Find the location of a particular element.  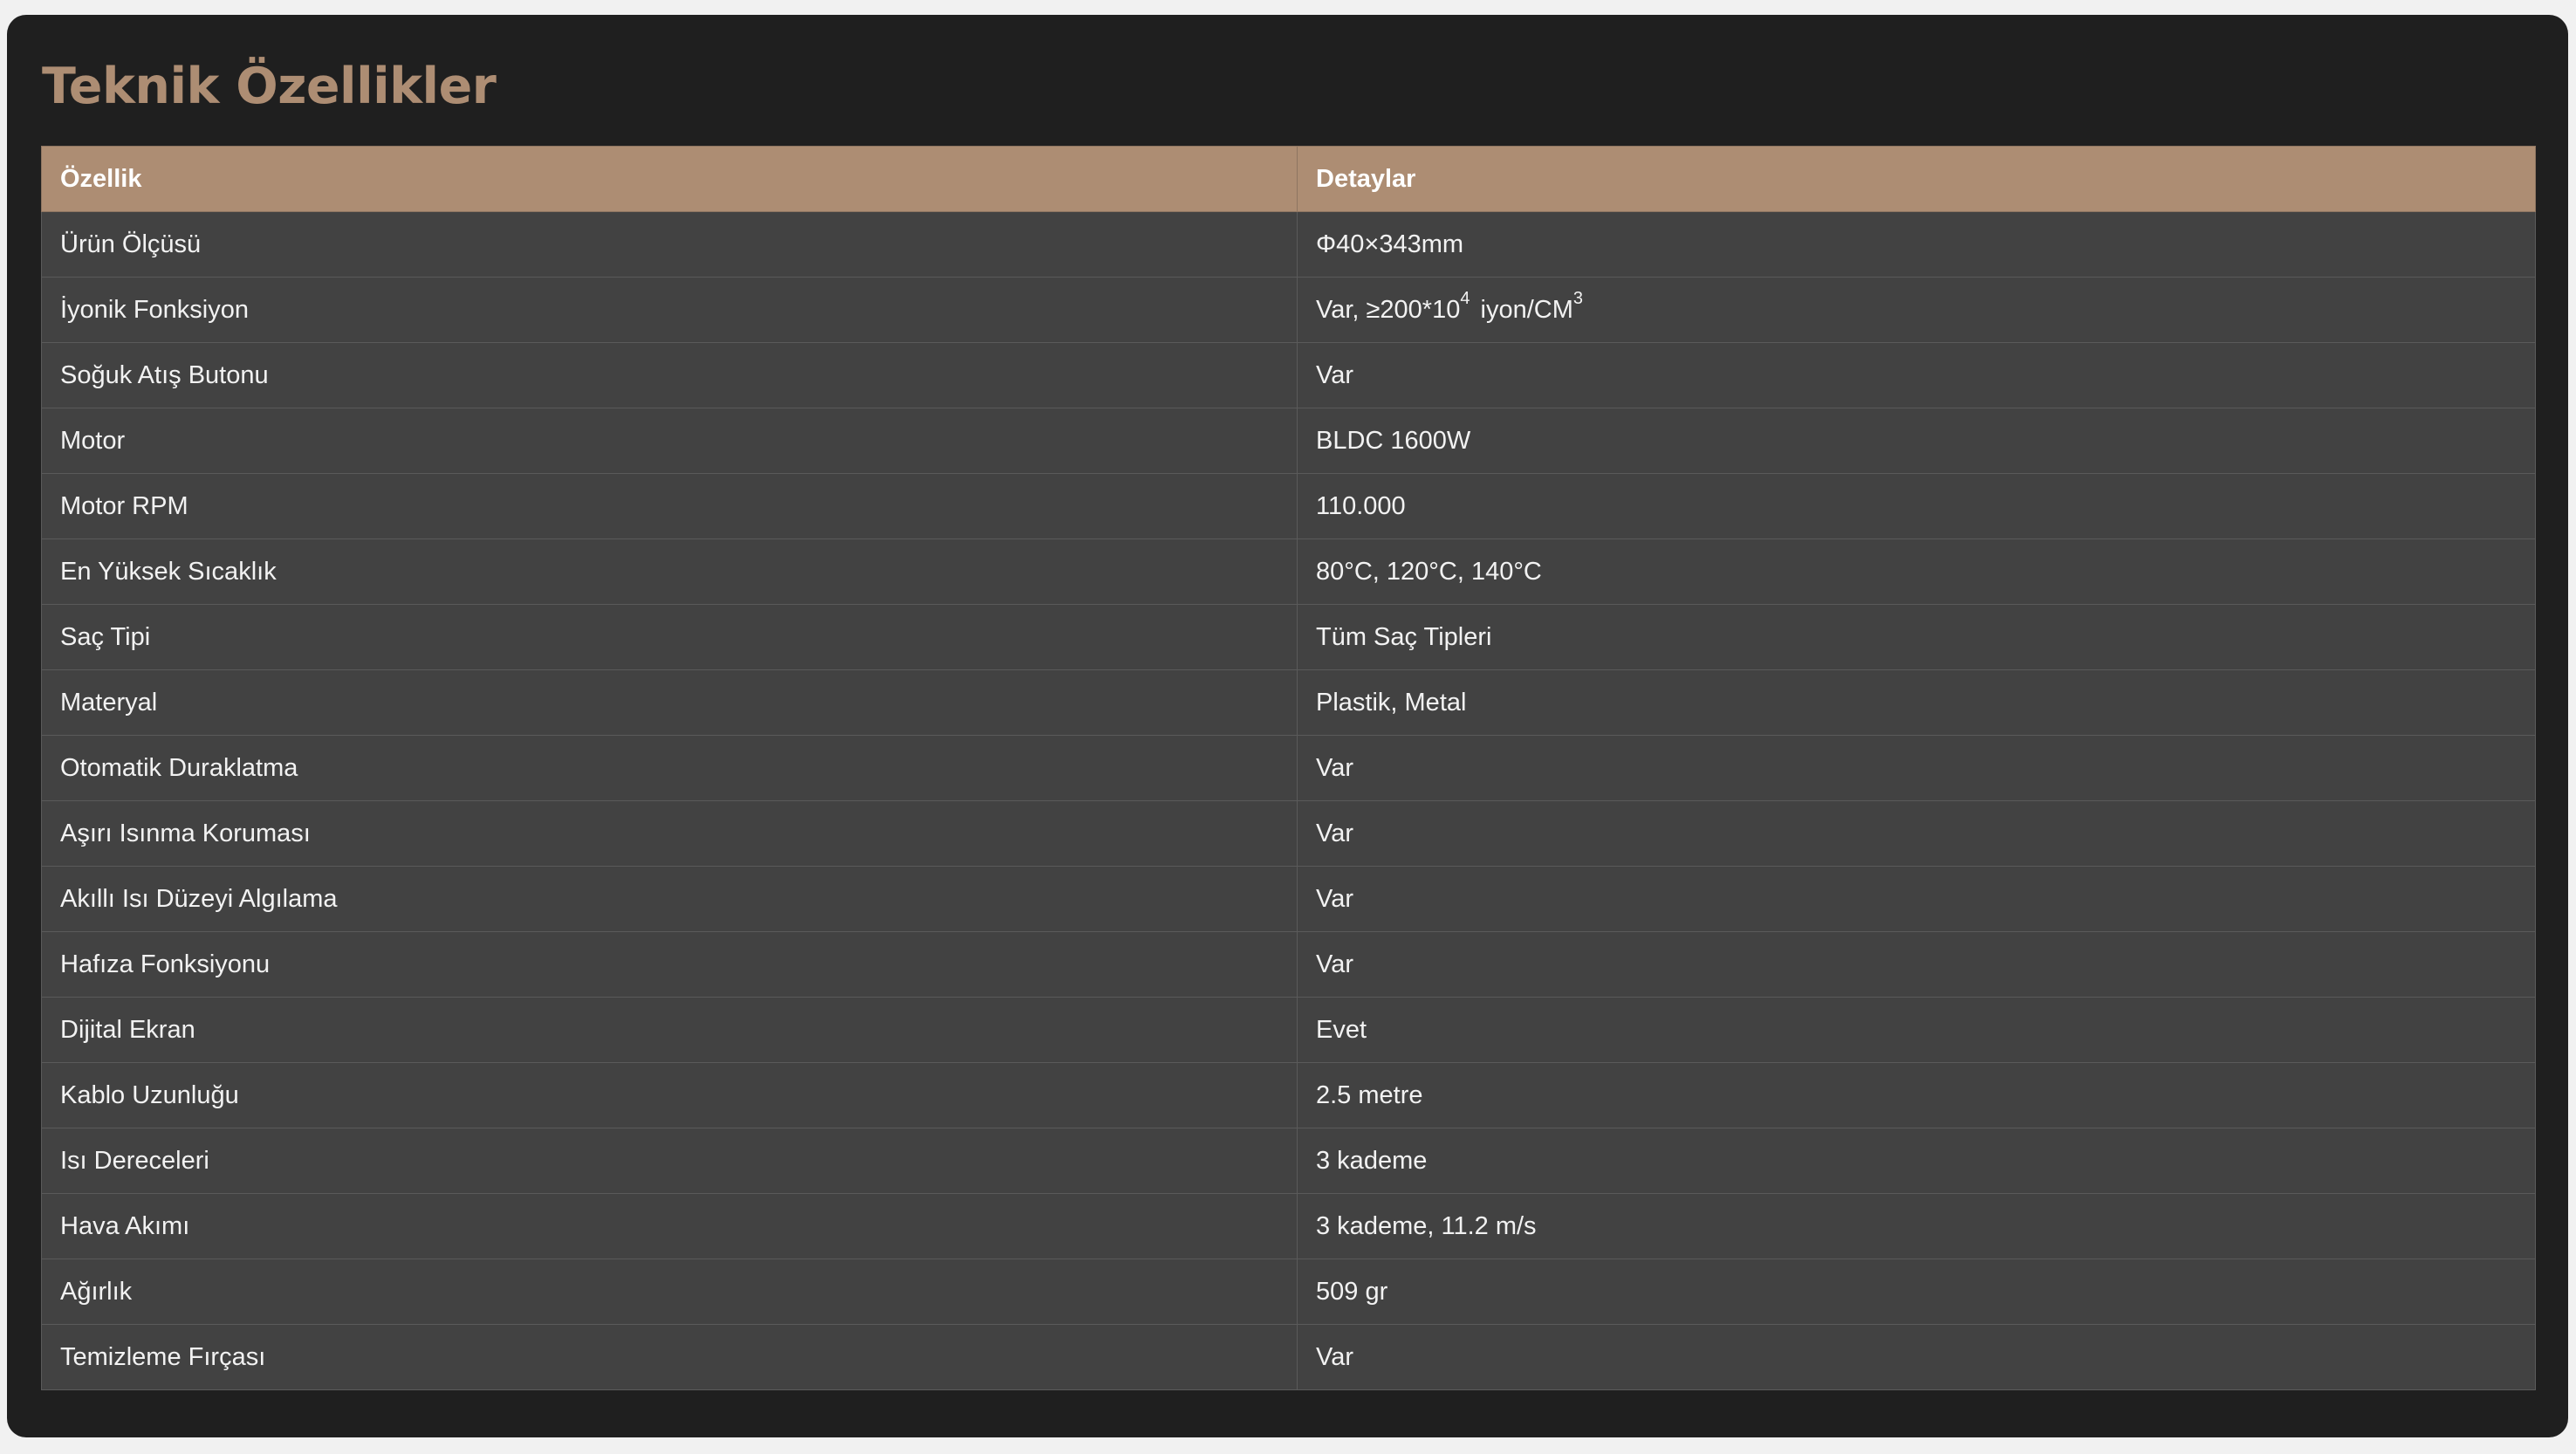

table-row: Isı Dereceleri 3 kademe is located at coordinates (1288, 1161).